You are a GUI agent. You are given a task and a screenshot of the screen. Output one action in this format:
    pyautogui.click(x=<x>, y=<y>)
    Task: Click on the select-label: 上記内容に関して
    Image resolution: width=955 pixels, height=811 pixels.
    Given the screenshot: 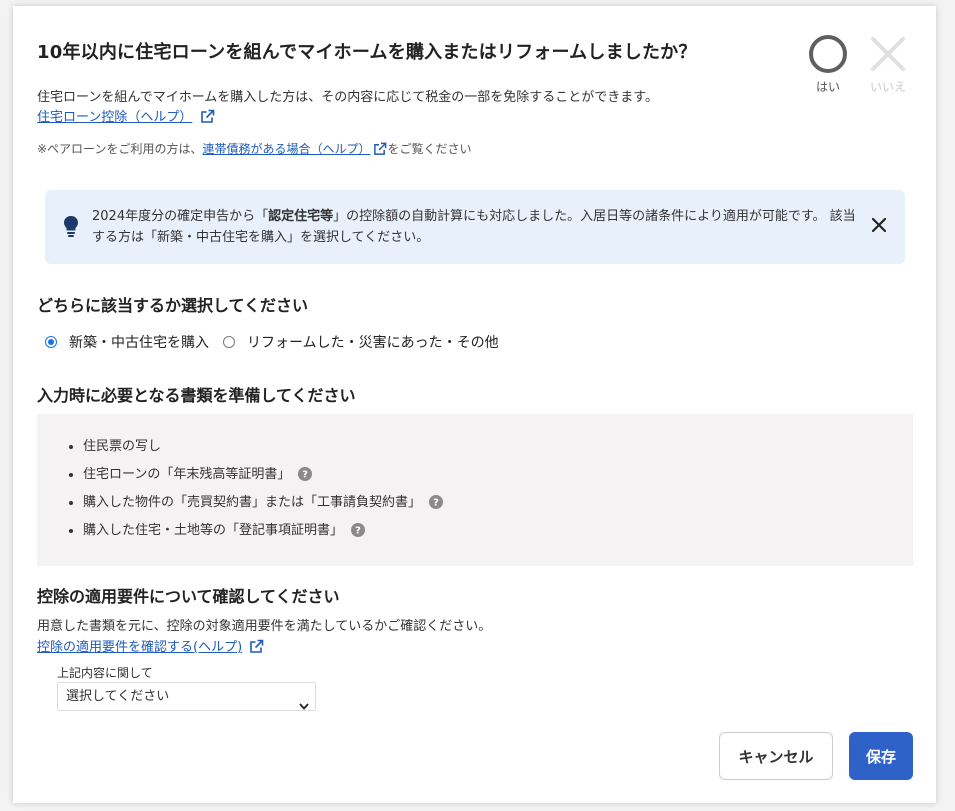 What is the action you would take?
    pyautogui.click(x=105, y=673)
    